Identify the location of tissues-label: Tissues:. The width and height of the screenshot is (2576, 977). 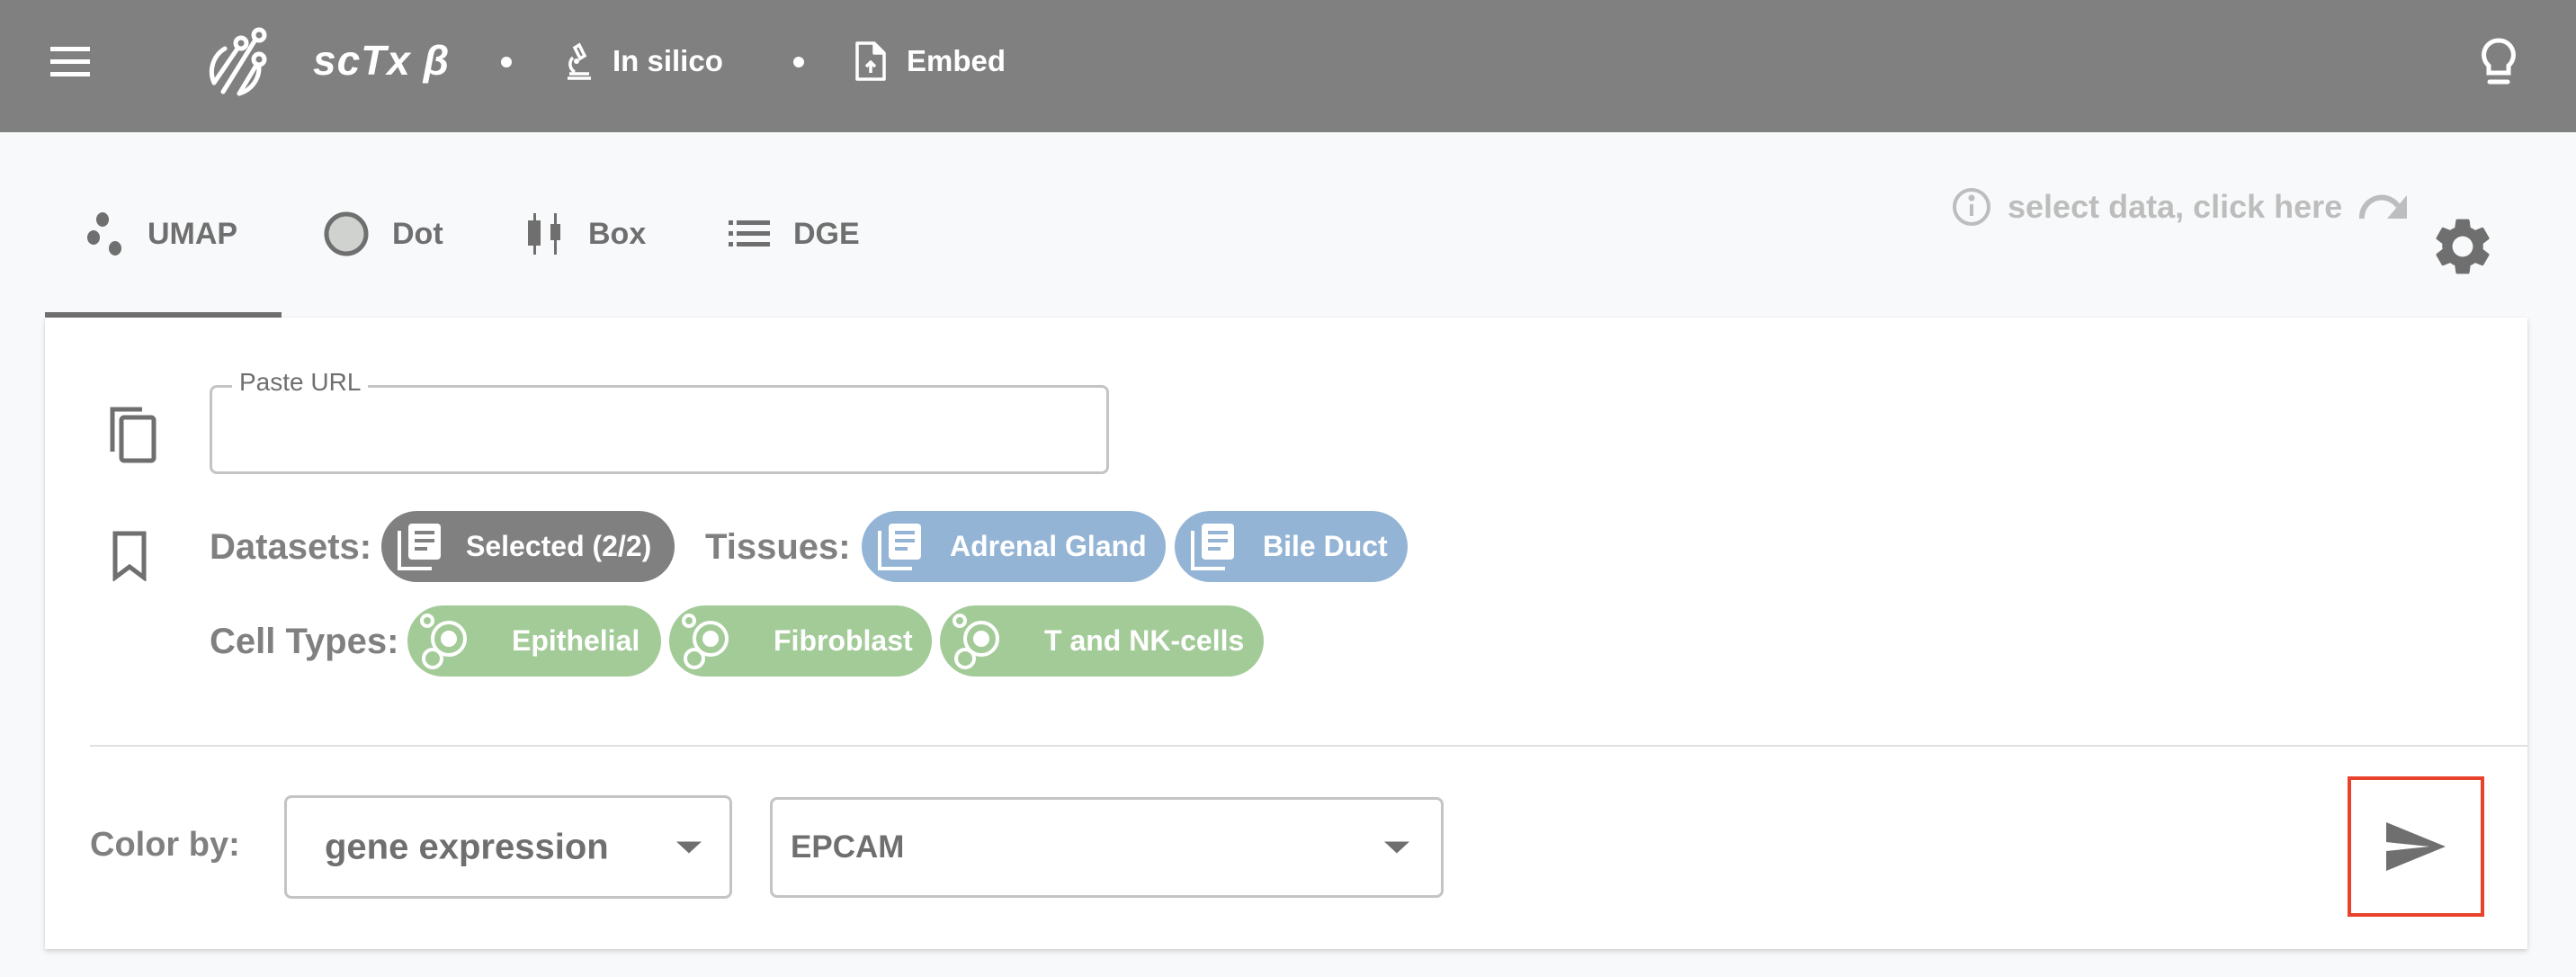
(778, 547).